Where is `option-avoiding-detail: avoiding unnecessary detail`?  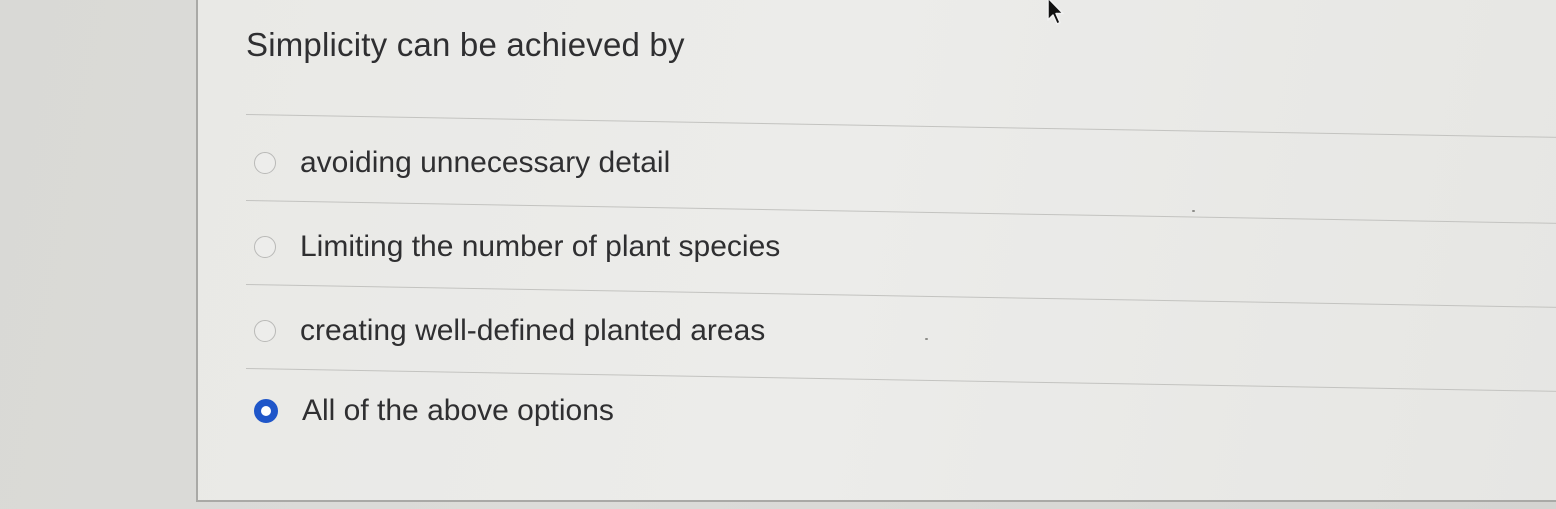 option-avoiding-detail: avoiding unnecessary detail is located at coordinates (462, 163).